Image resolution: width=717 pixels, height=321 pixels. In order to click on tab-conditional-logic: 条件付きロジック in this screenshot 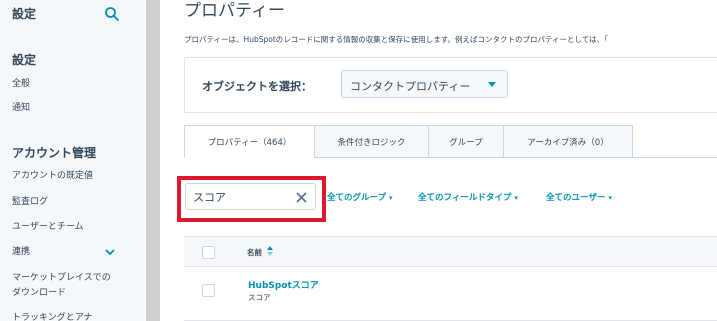, I will do `click(371, 141)`.